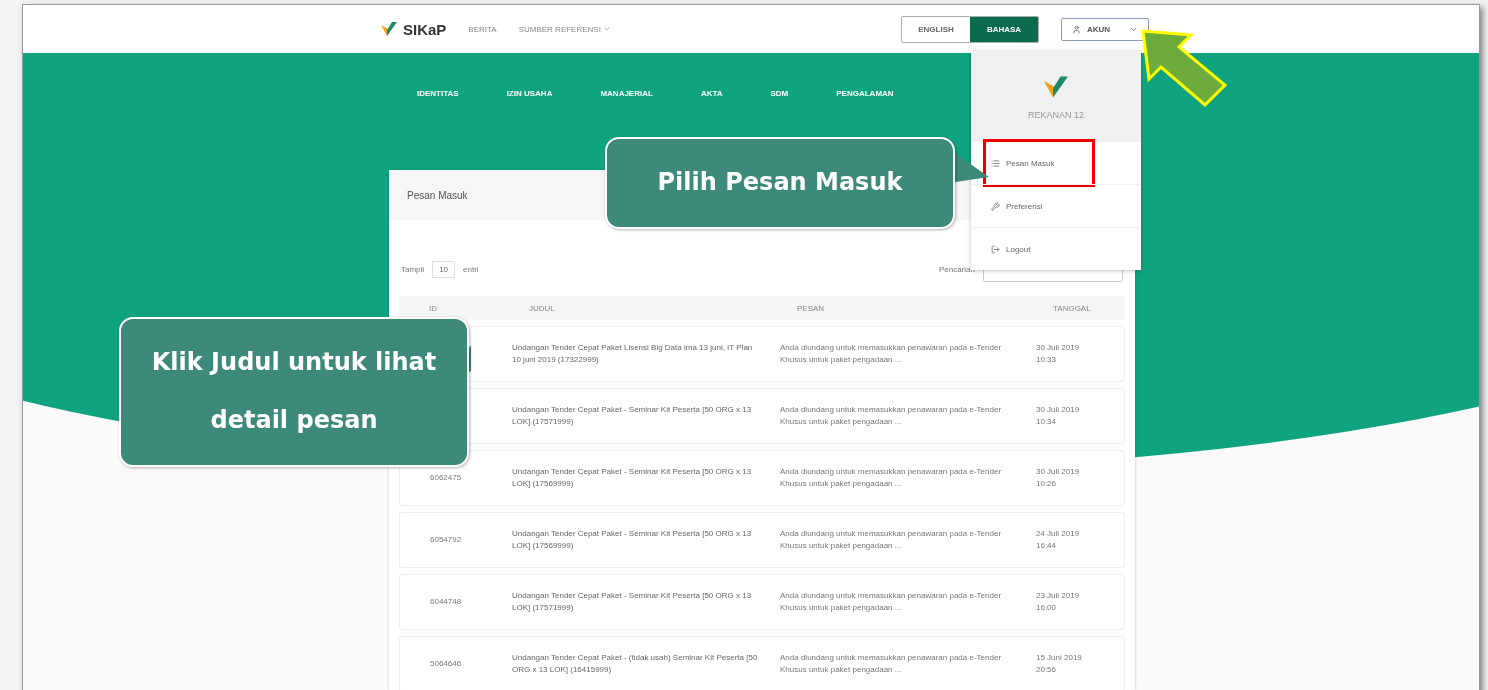 This screenshot has height=690, width=1488. What do you see at coordinates (1058, 416) in the screenshot?
I see `date-cell-text: 30 Juli 2019 10:34` at bounding box center [1058, 416].